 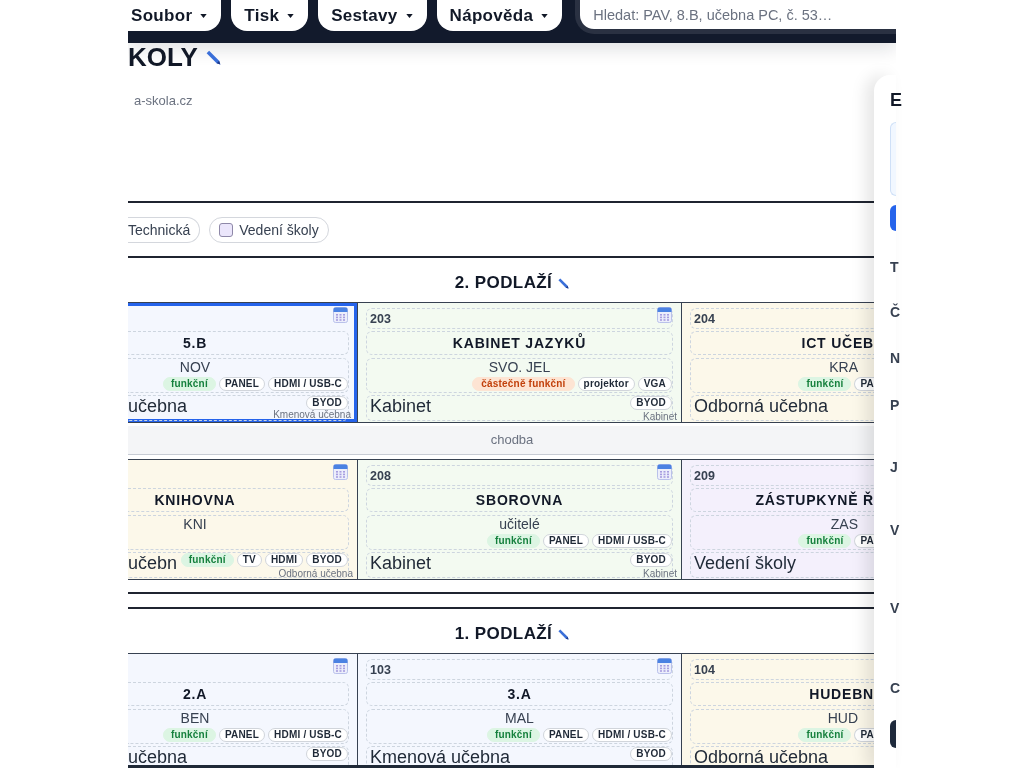 What do you see at coordinates (704, 475) in the screenshot?
I see `room-number: 209` at bounding box center [704, 475].